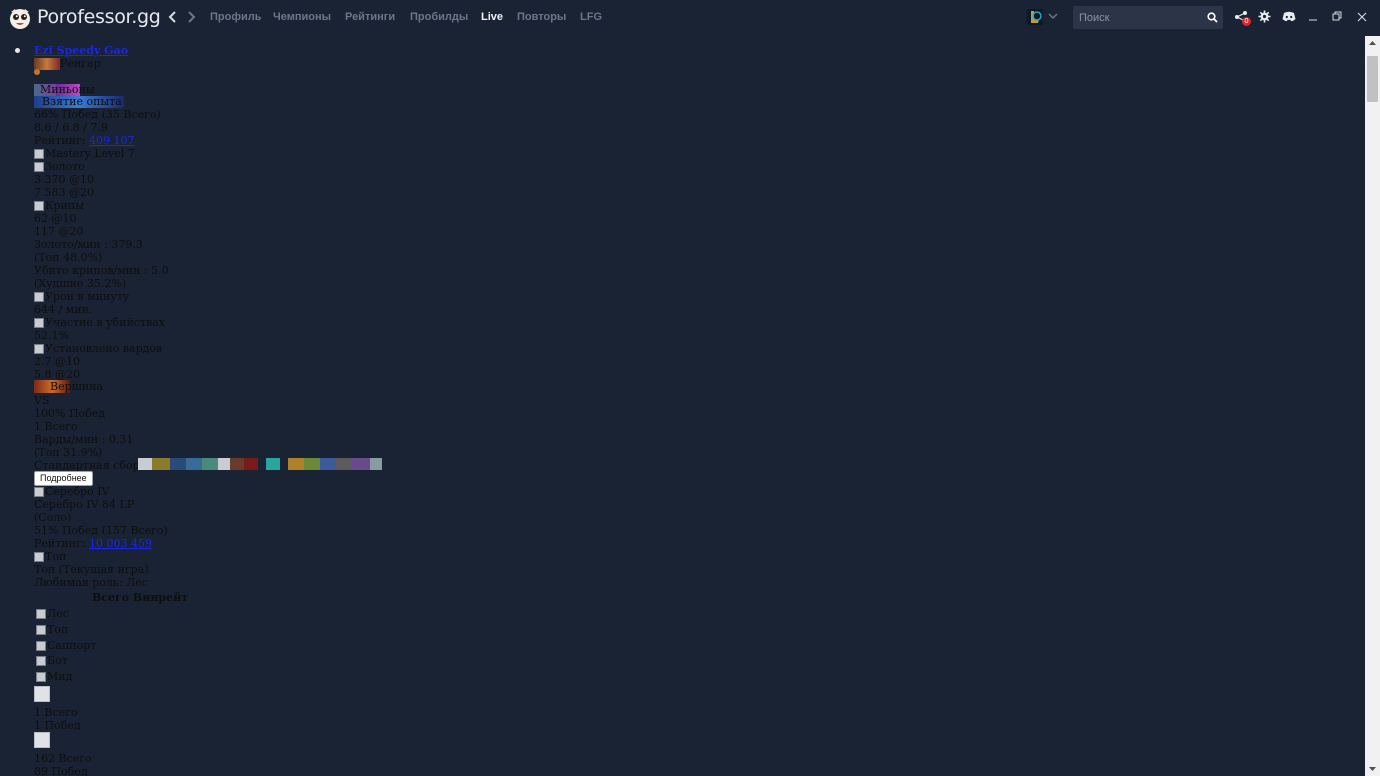 This screenshot has height=776, width=1380. Describe the element at coordinates (140, 597) in the screenshot. I see `role-table-header: Всего Винрейт` at that location.